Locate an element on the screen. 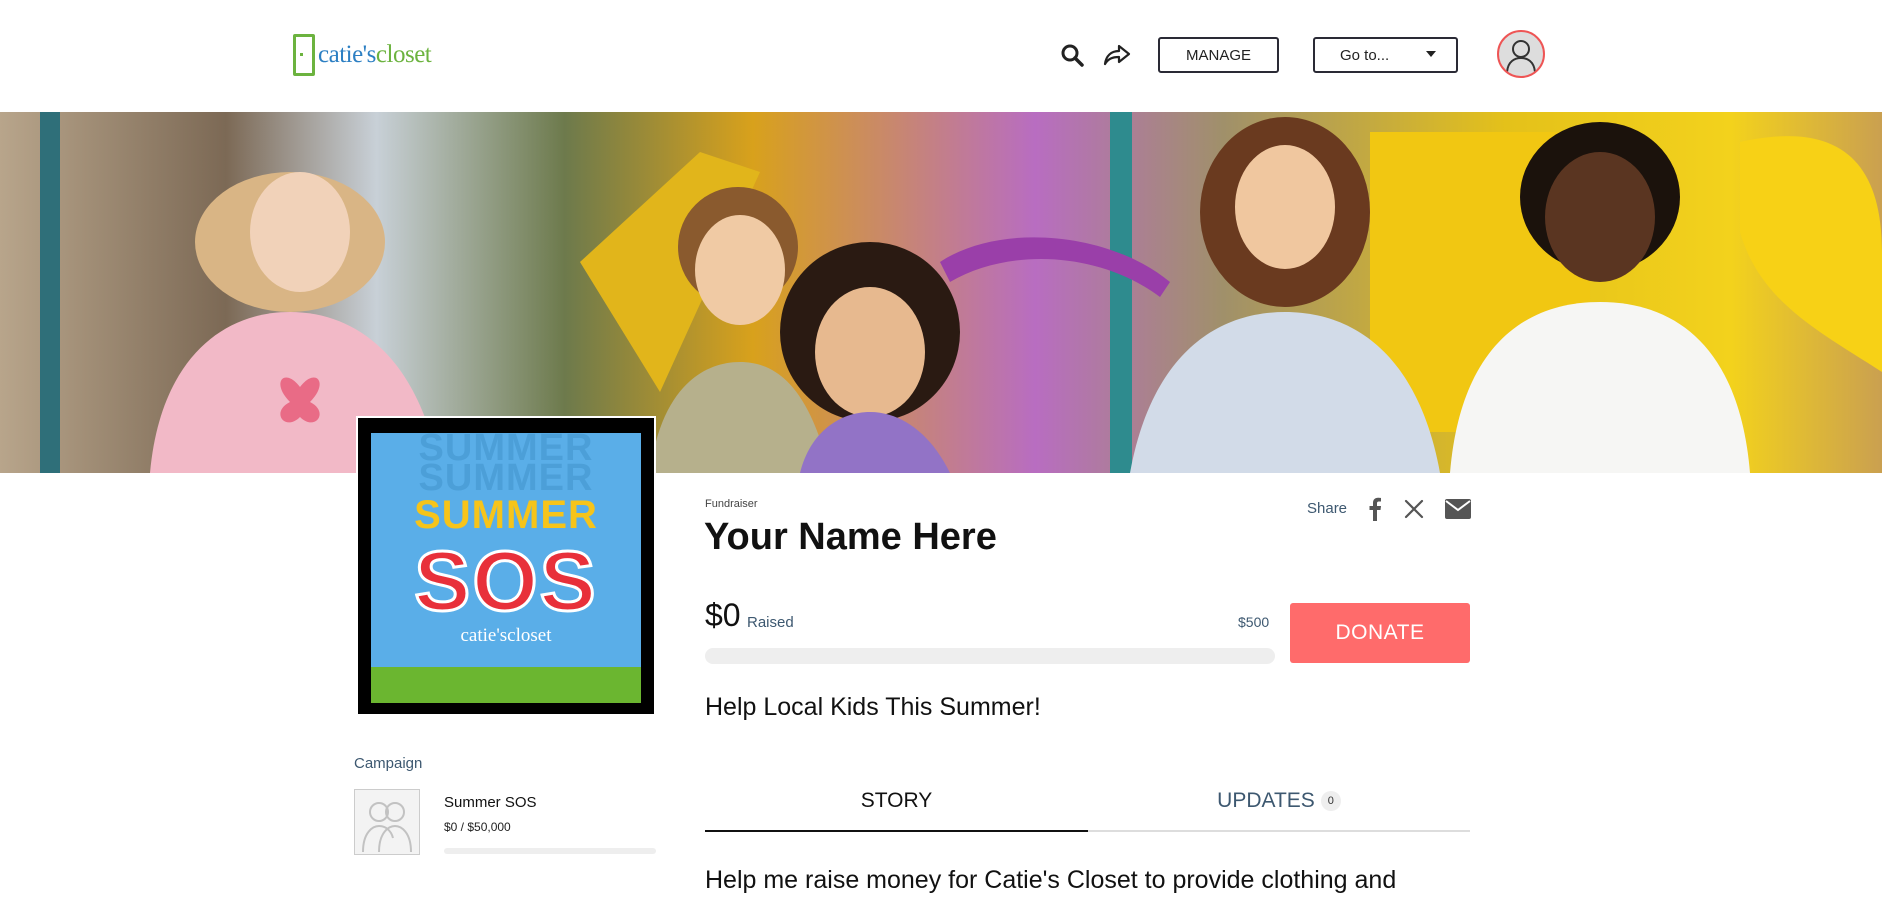  user-icon is located at coordinates (1521, 56).